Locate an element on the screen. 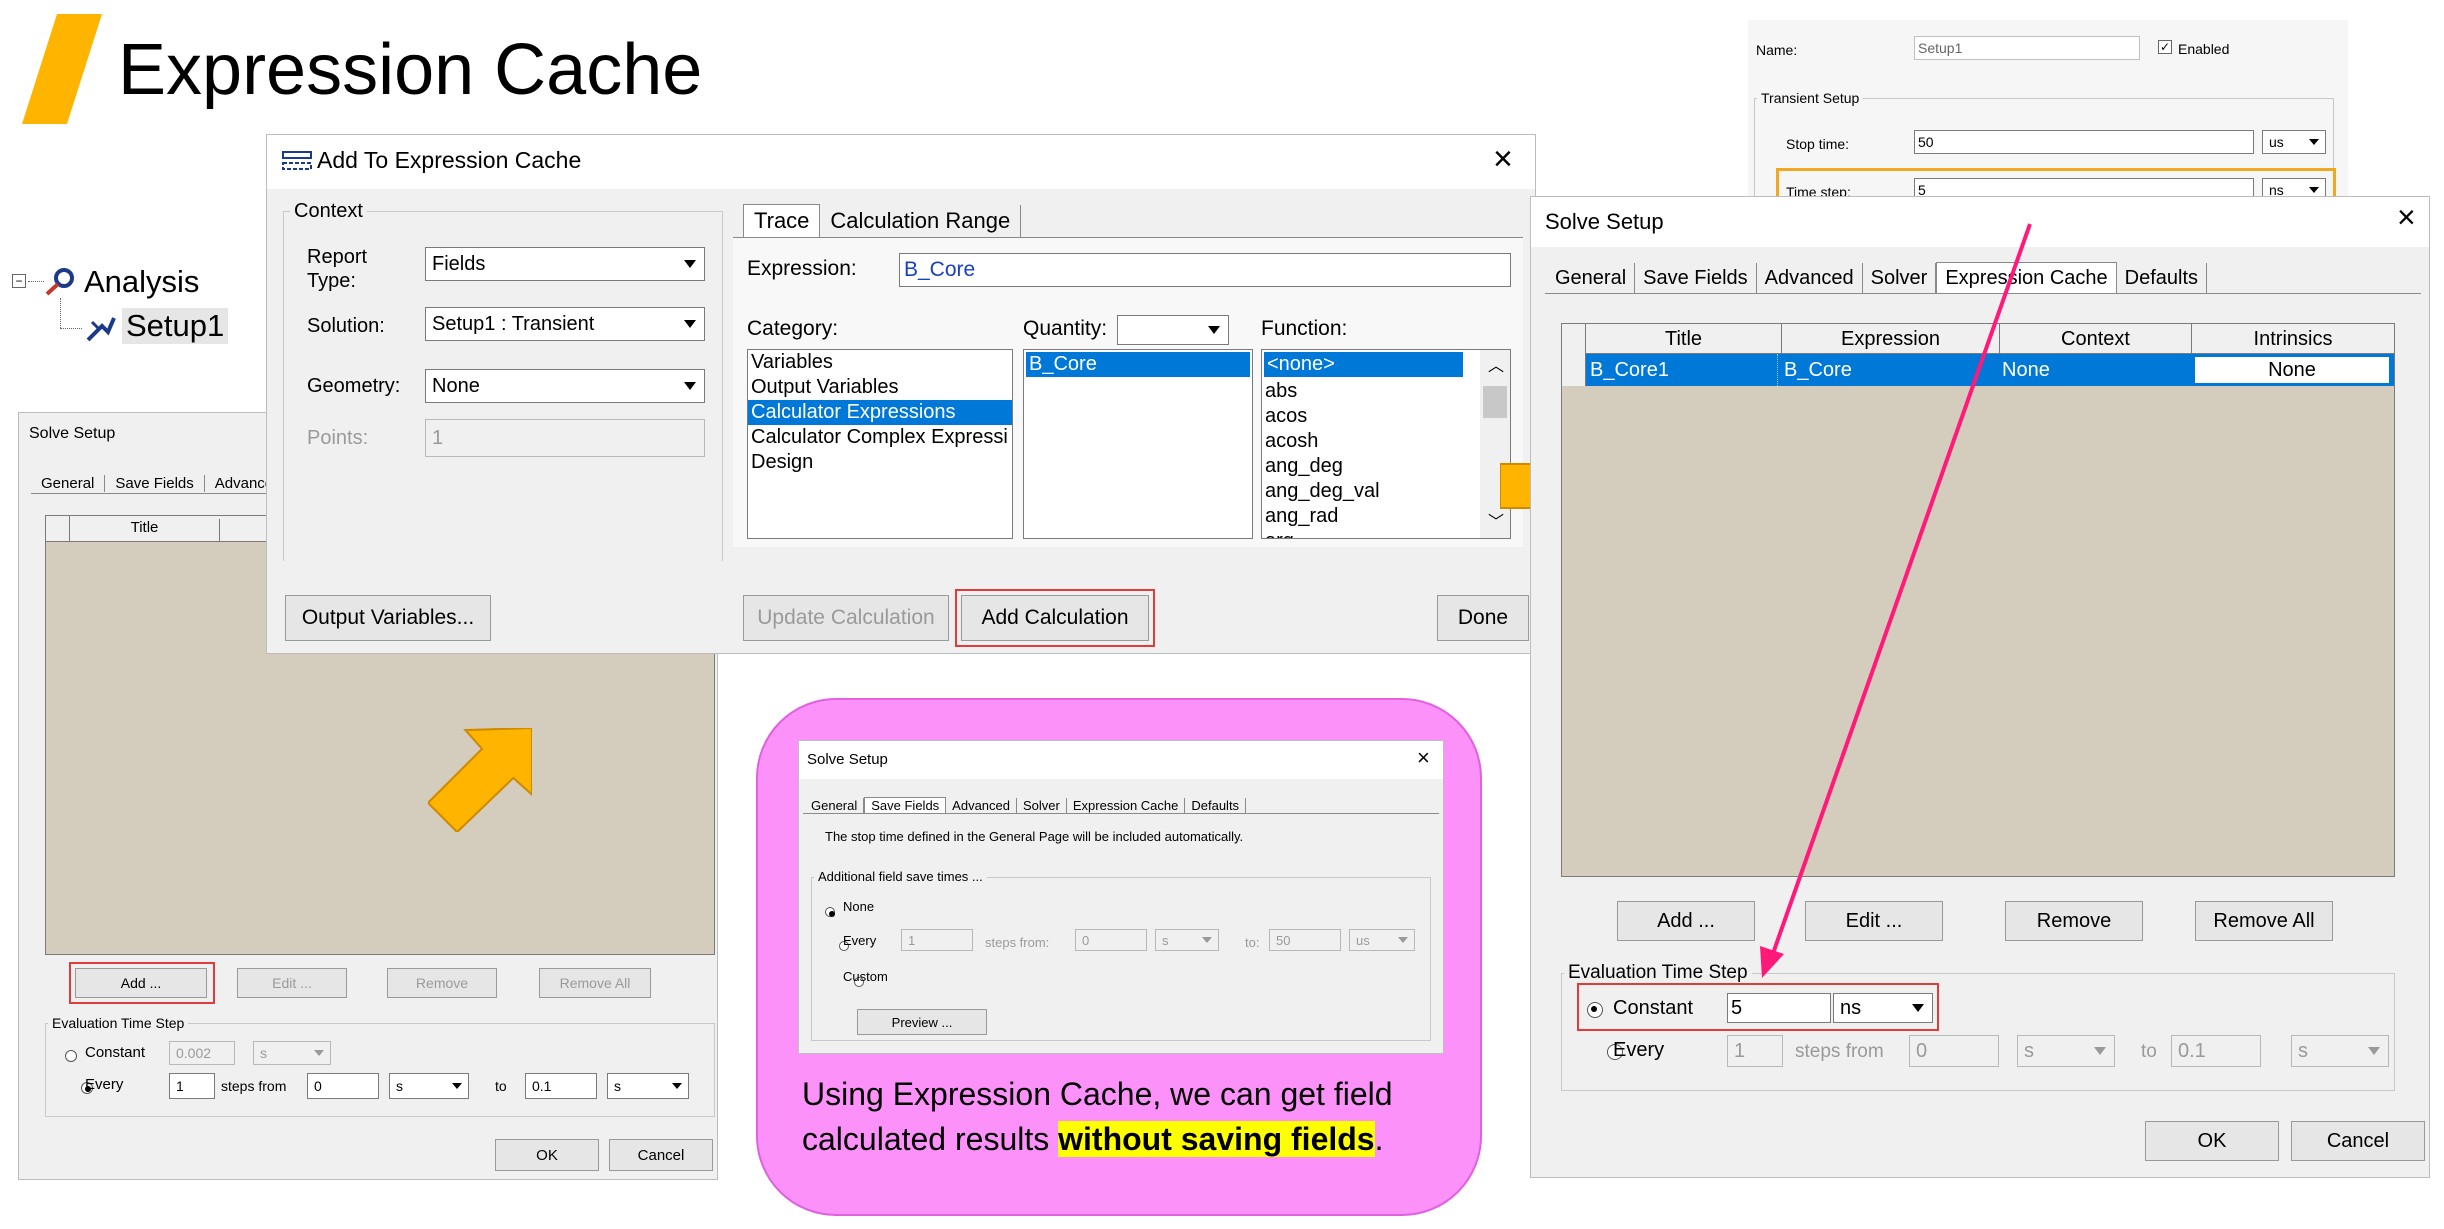 The image size is (2444, 1229). name-field: Setup1 is located at coordinates (2027, 48).